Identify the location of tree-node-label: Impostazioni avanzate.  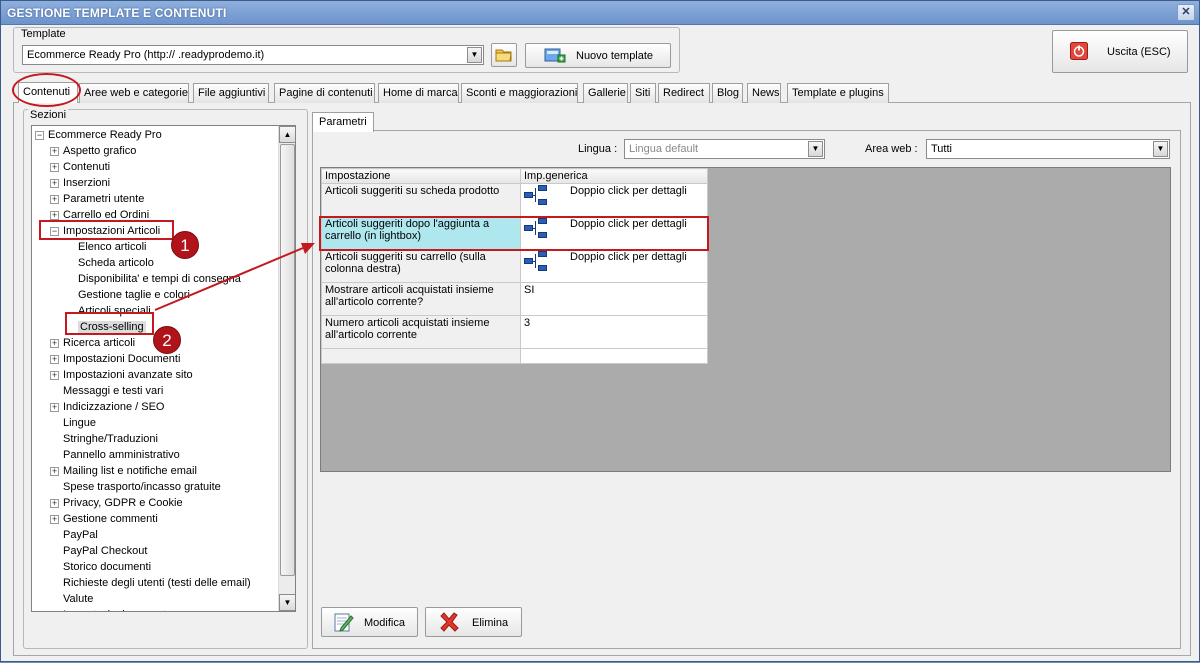
(117, 610).